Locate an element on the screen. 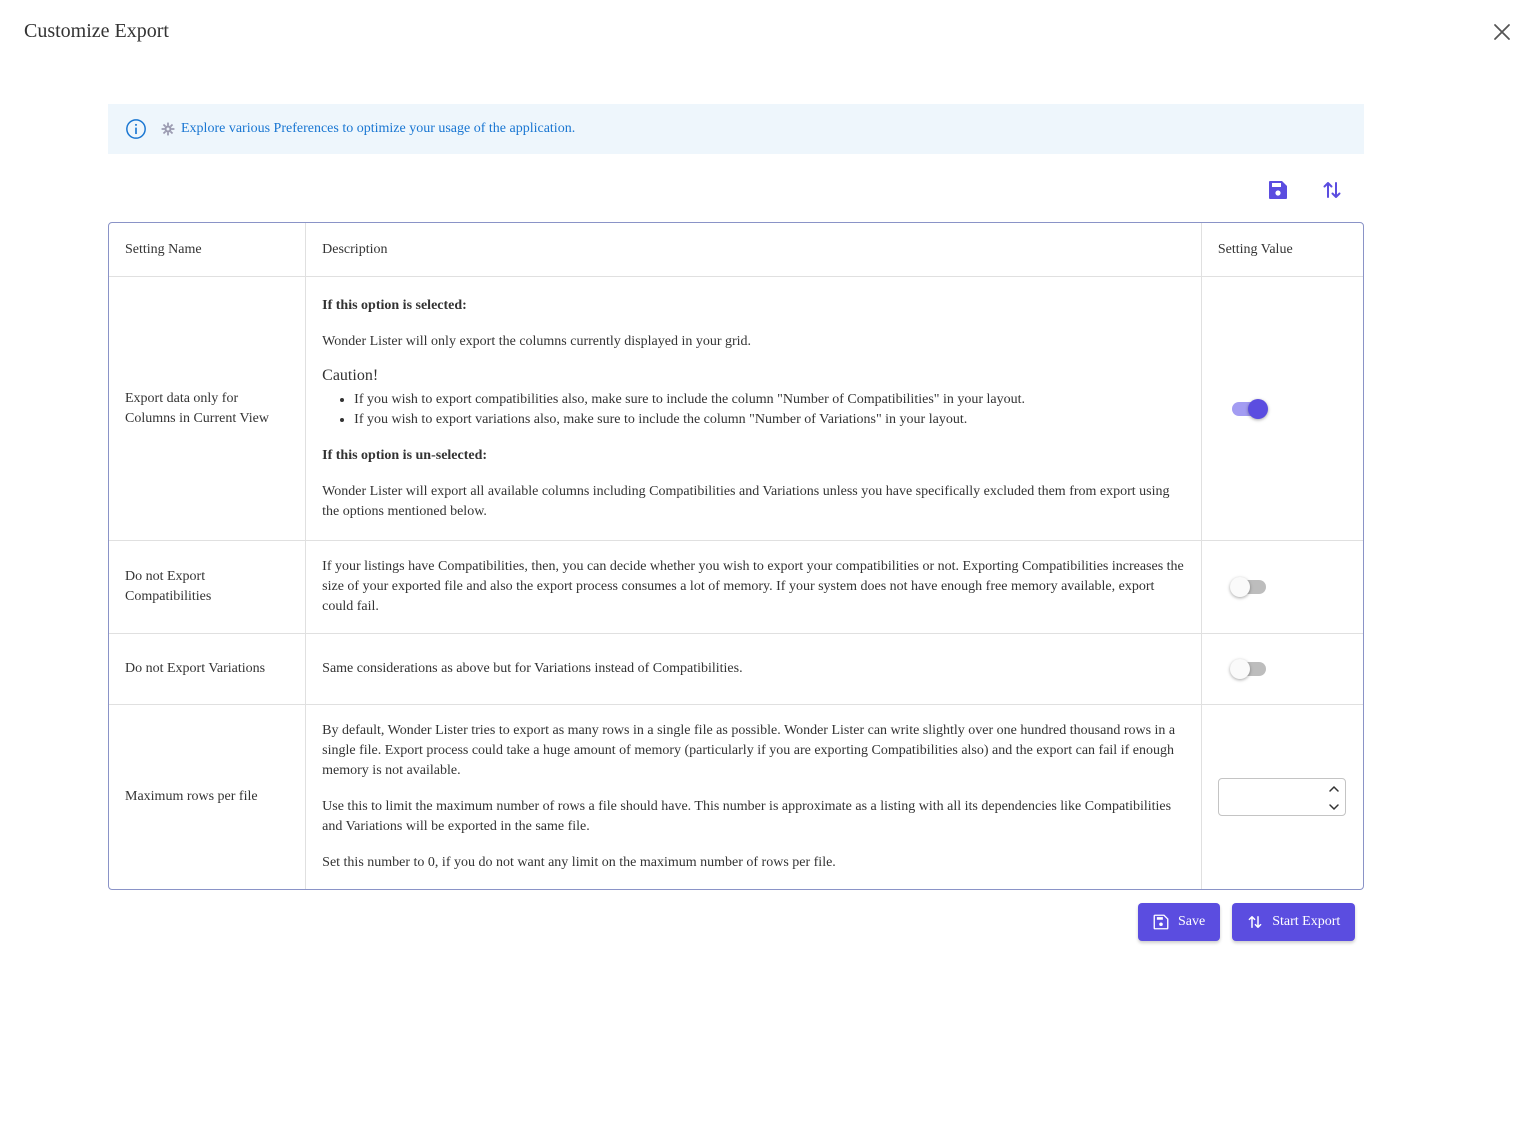 The image size is (1536, 1136). close-button is located at coordinates (1502, 32).